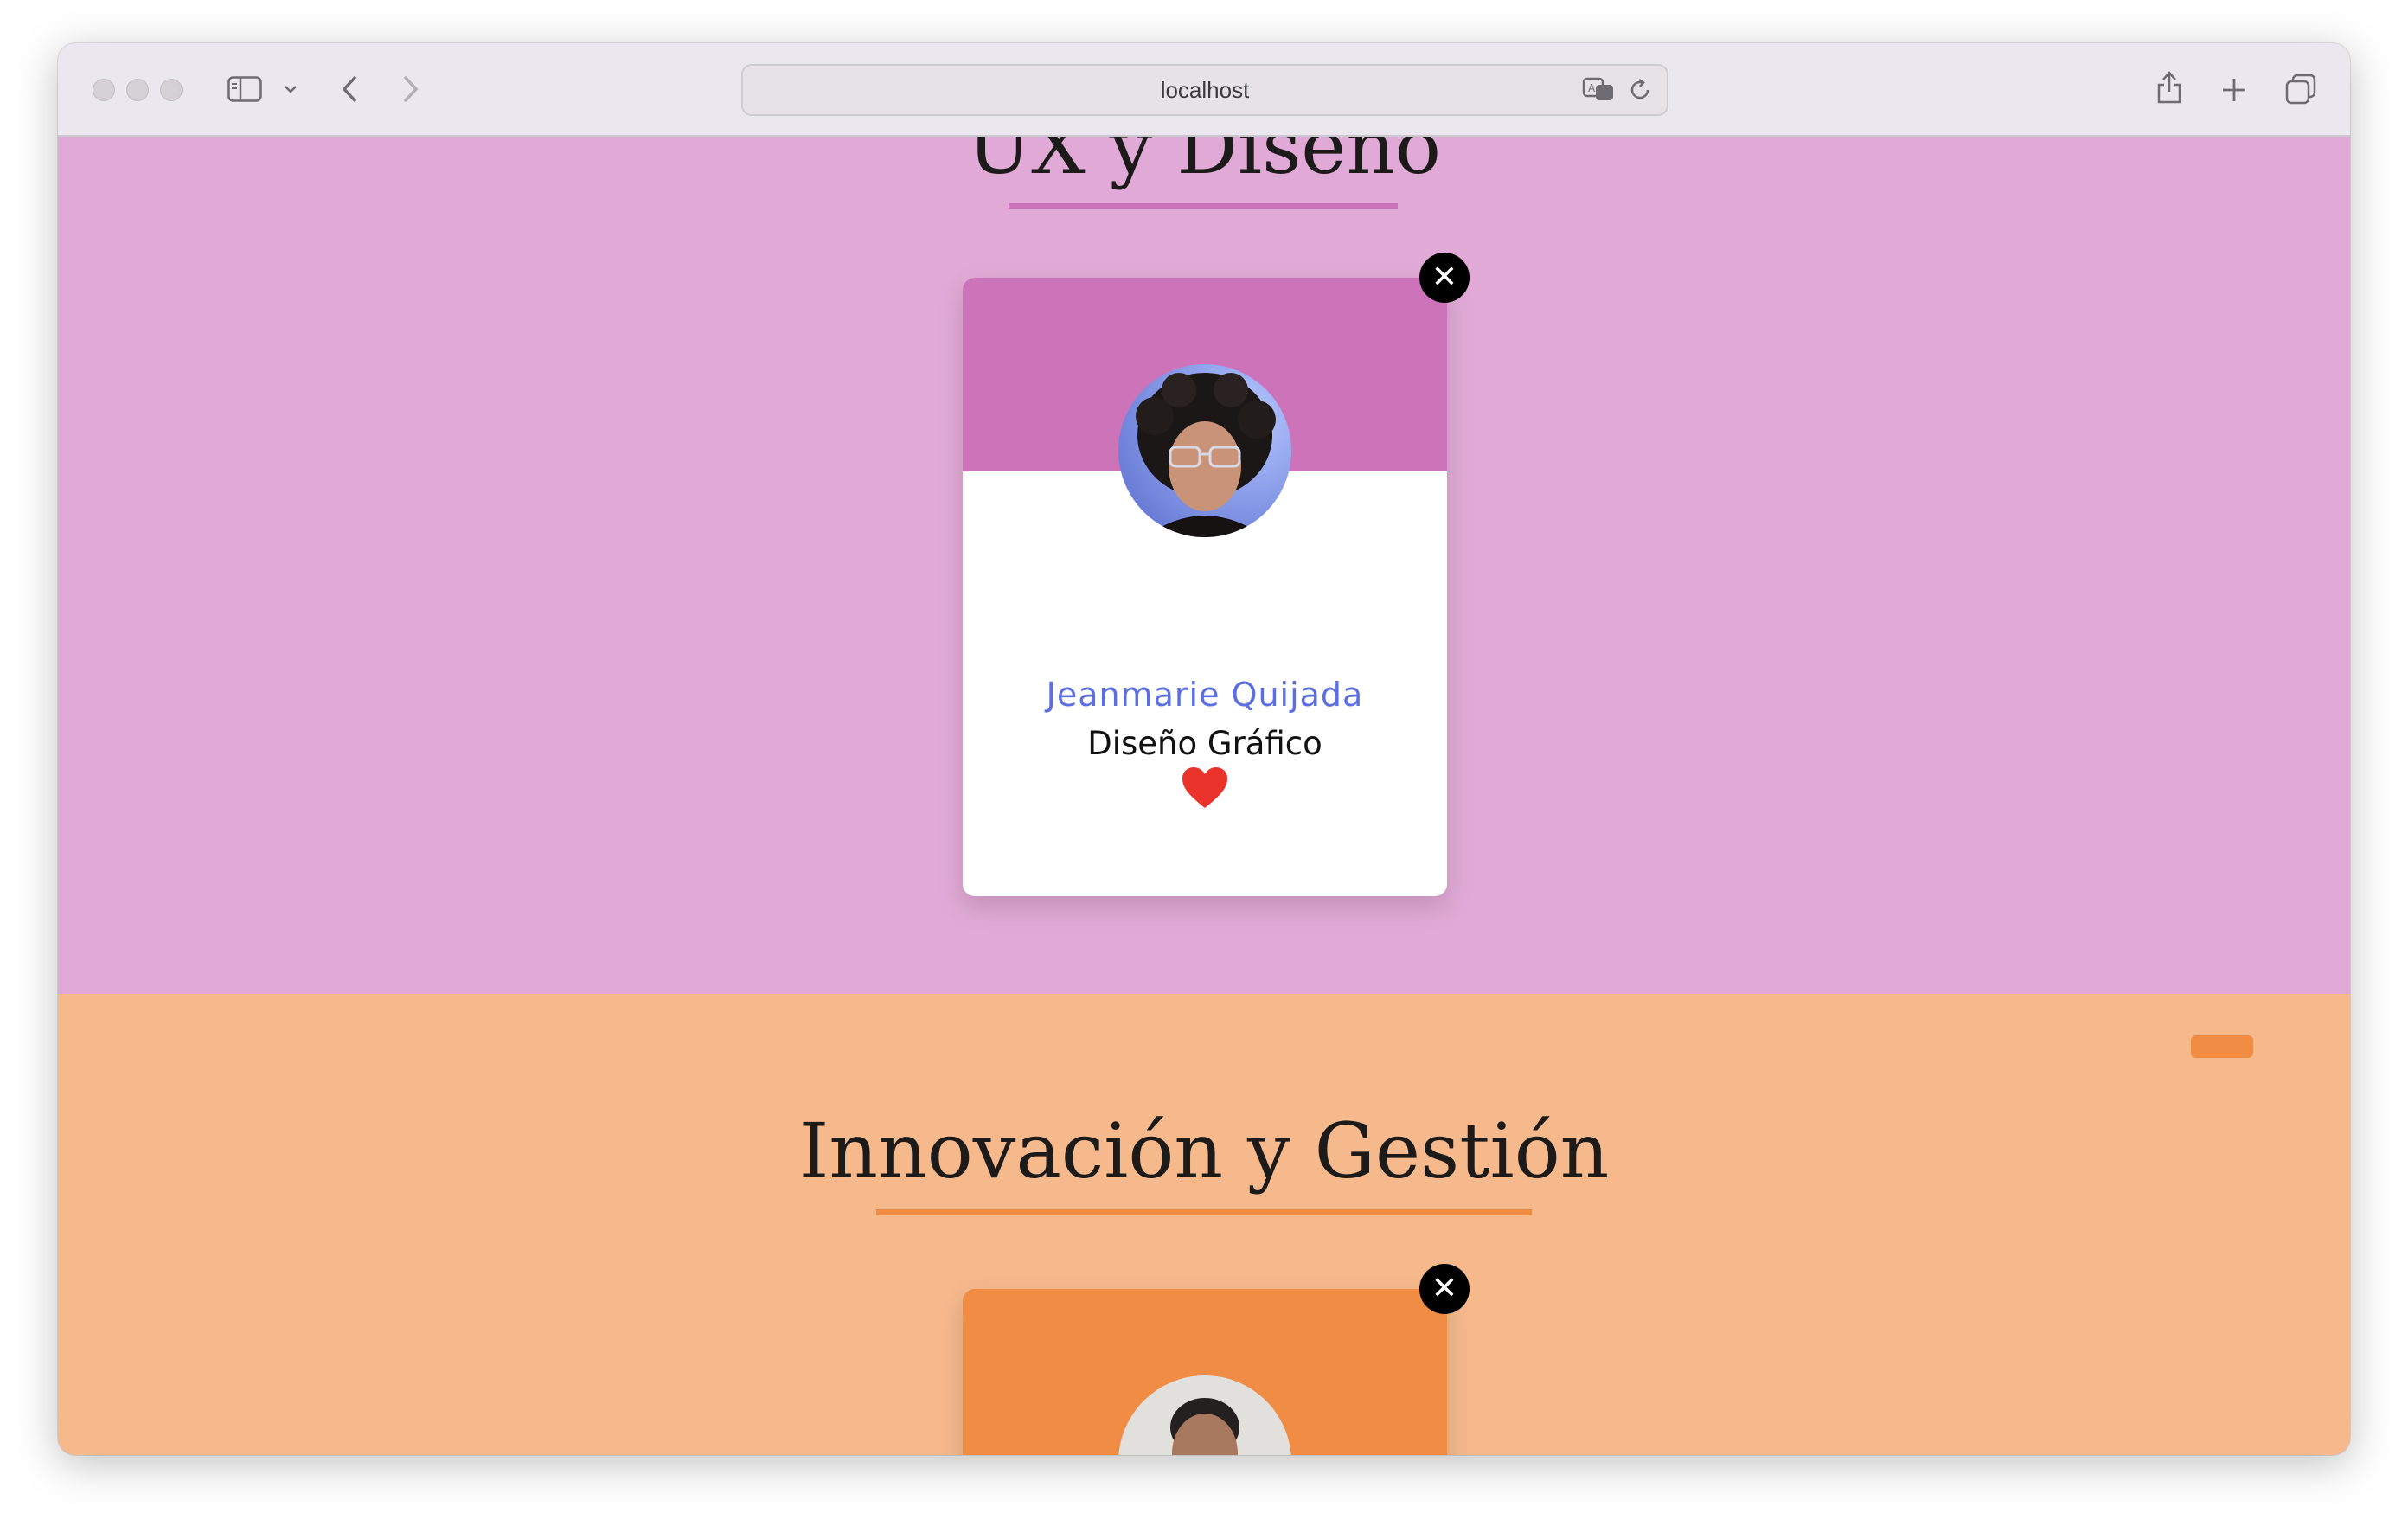 The width and height of the screenshot is (2408, 1526). I want to click on address-bar: localhost A, so click(1204, 90).